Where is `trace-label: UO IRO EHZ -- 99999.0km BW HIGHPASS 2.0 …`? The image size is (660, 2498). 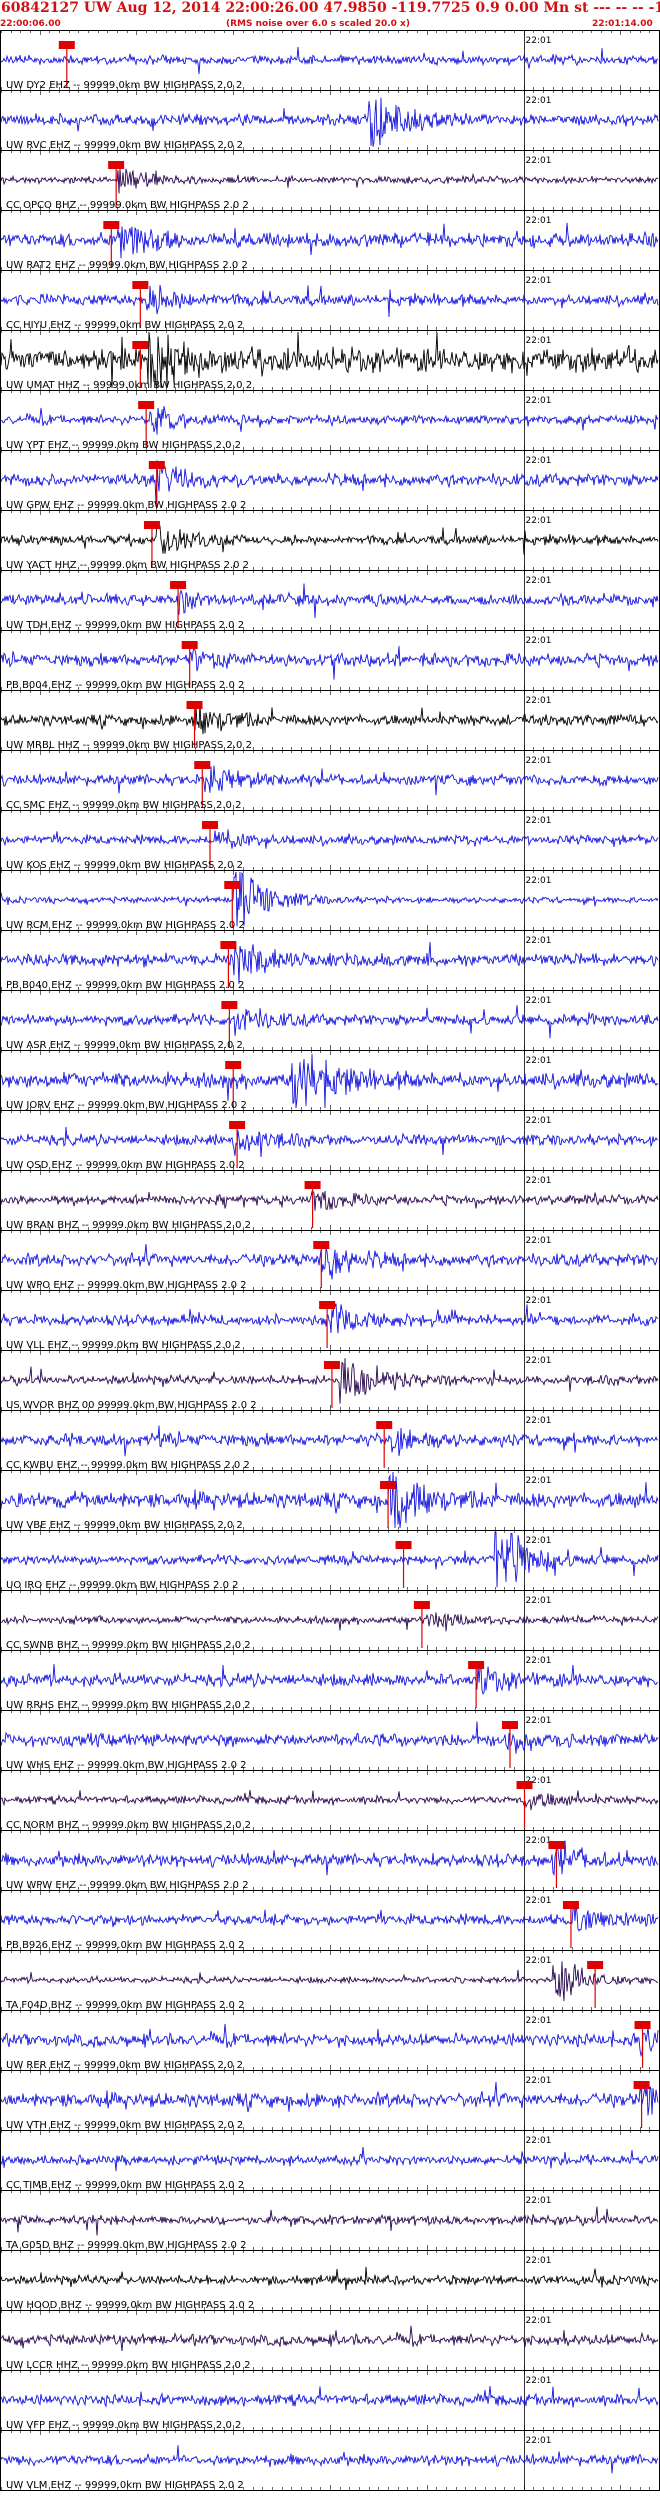
trace-label: UO IRO EHZ -- 99999.0km BW HIGHPASS 2.0 … is located at coordinates (122, 1585).